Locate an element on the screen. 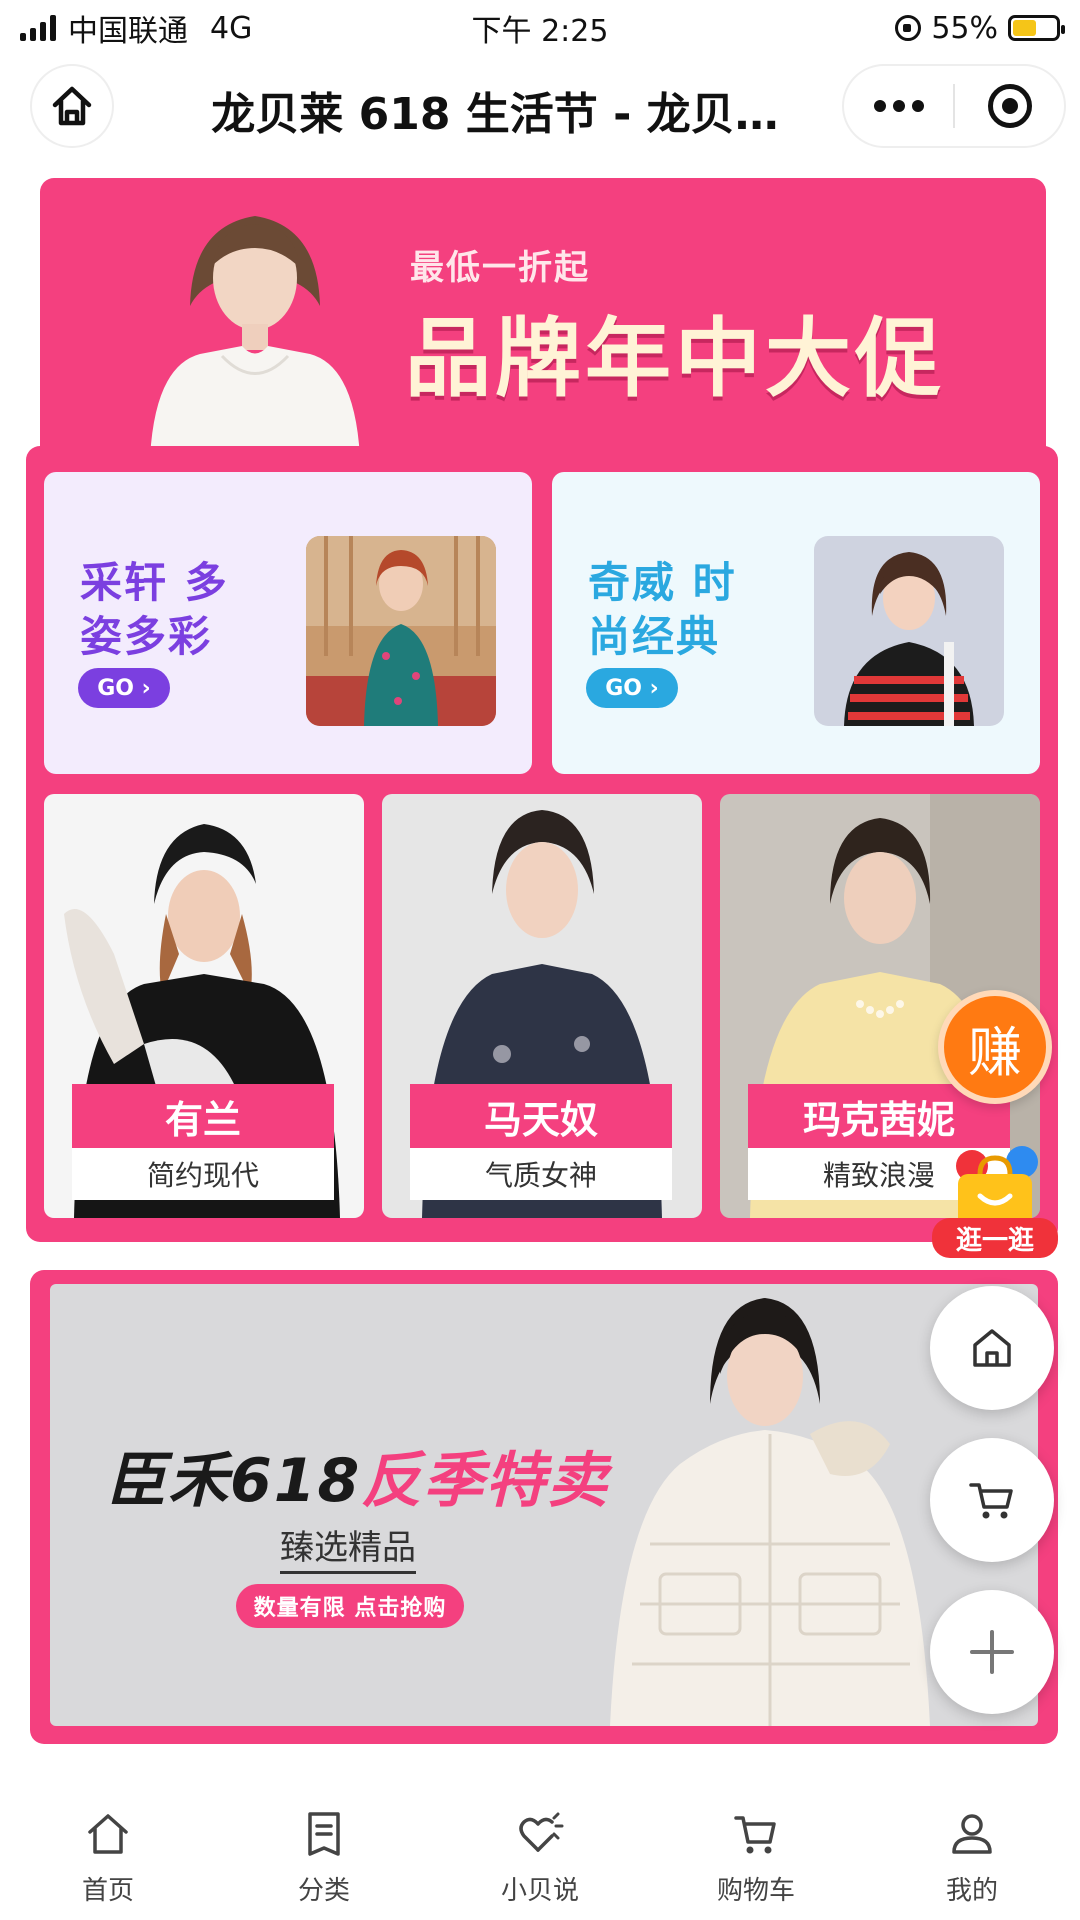  brand-name: 马天奴 is located at coordinates (541, 1116).